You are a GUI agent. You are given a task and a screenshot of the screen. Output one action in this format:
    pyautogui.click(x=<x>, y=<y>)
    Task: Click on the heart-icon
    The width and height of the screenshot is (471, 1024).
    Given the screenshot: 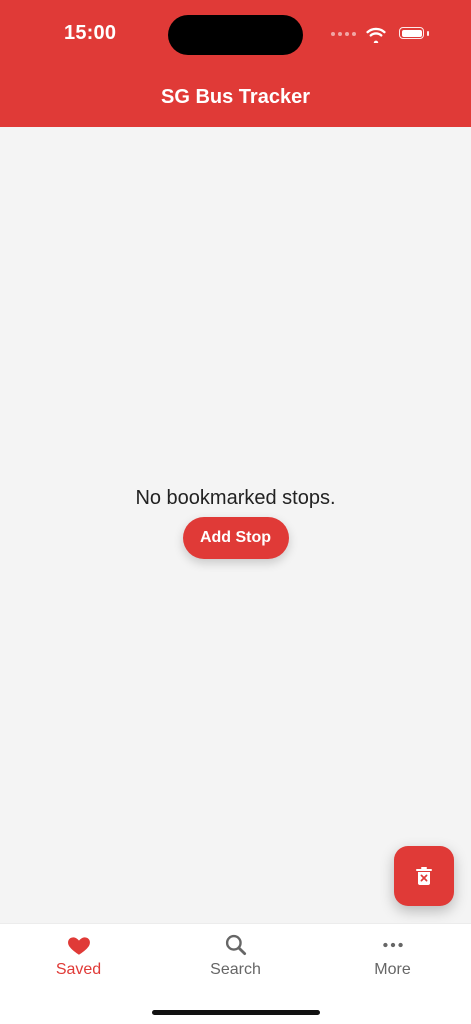 What is the action you would take?
    pyautogui.click(x=78, y=946)
    